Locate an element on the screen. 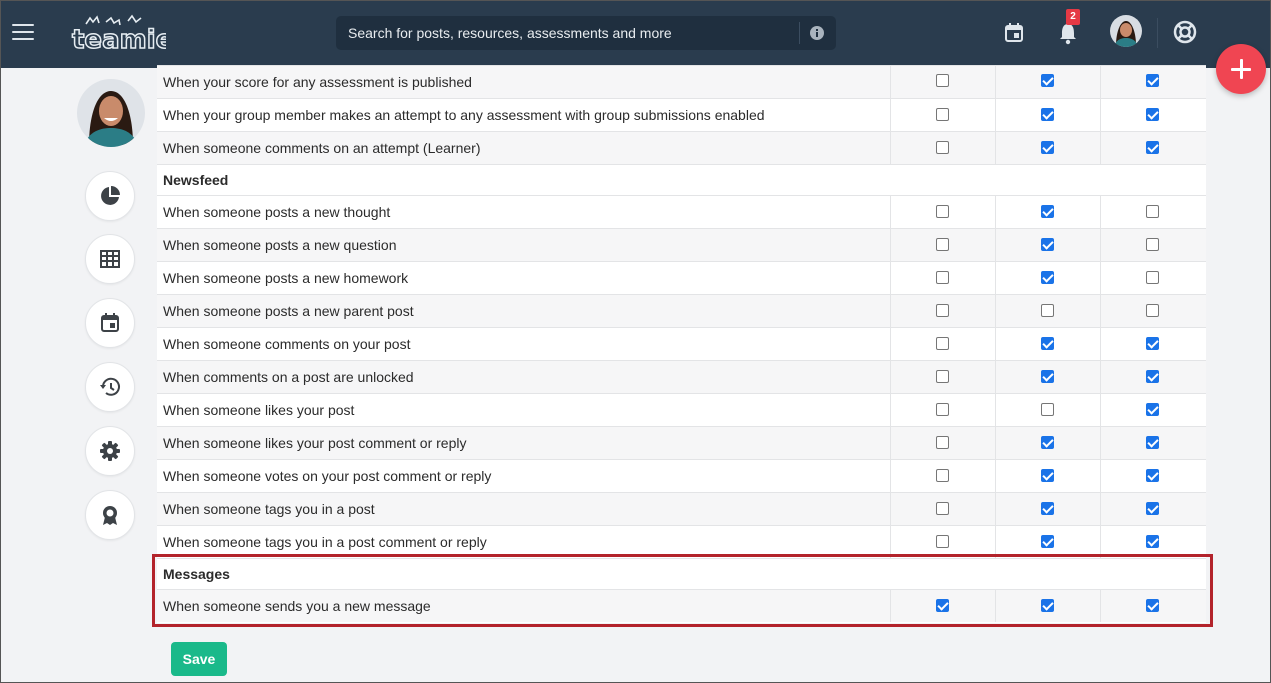 The image size is (1271, 683). award-icon is located at coordinates (110, 515).